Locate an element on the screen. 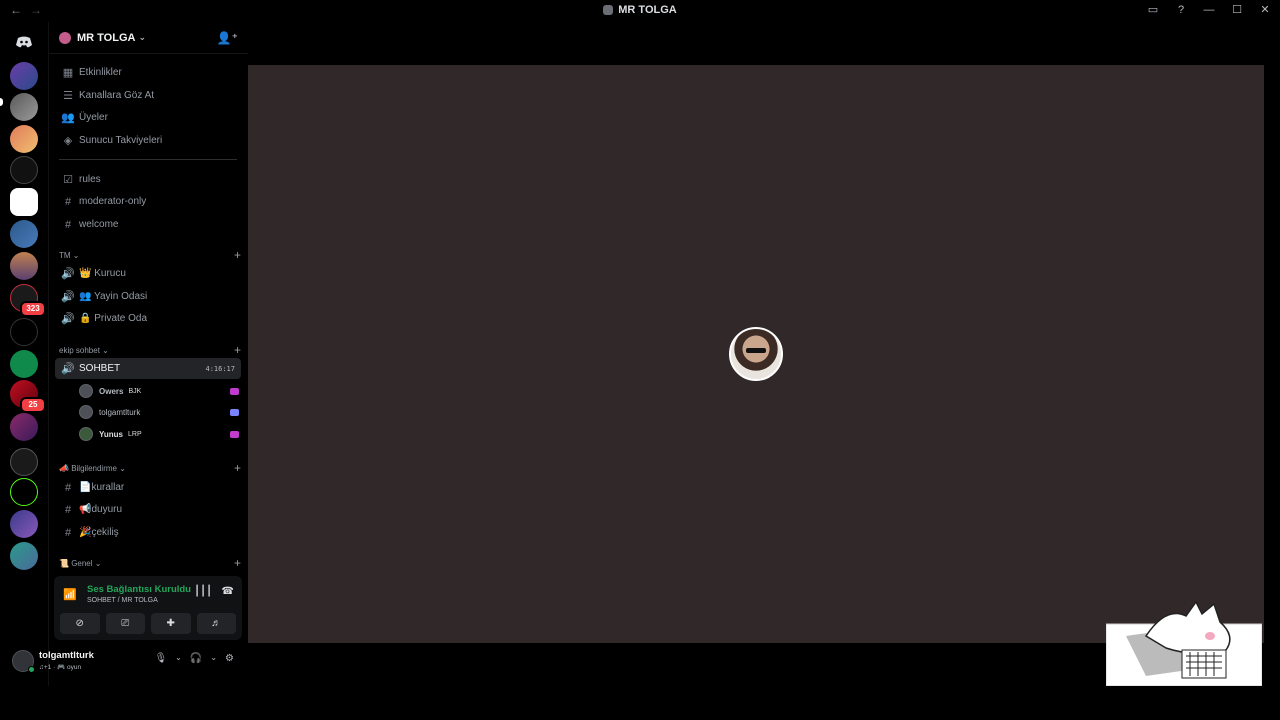 Image resolution: width=1280 pixels, height=720 pixels. screen-share-button: ⎚ is located at coordinates (125, 623).